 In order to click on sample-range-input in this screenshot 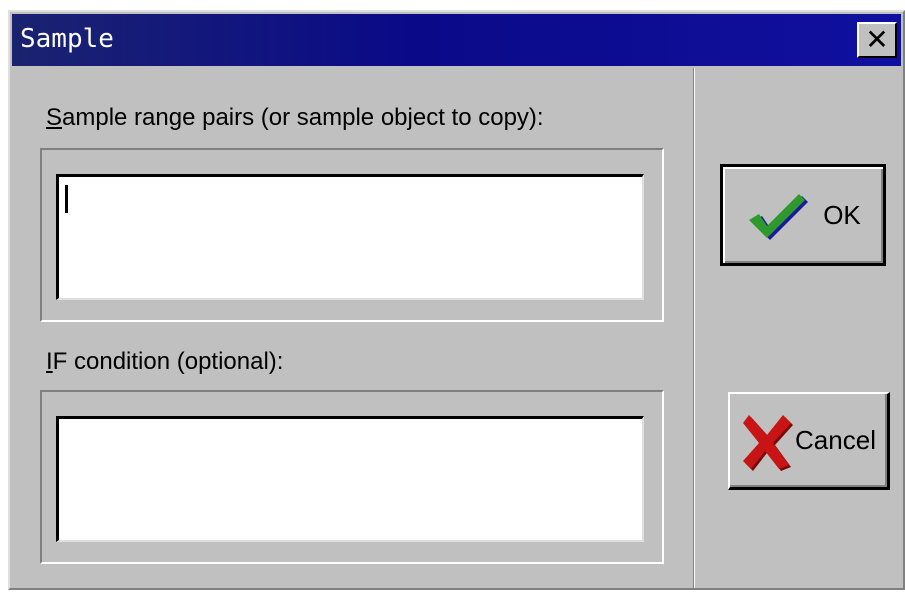, I will do `click(350, 237)`.